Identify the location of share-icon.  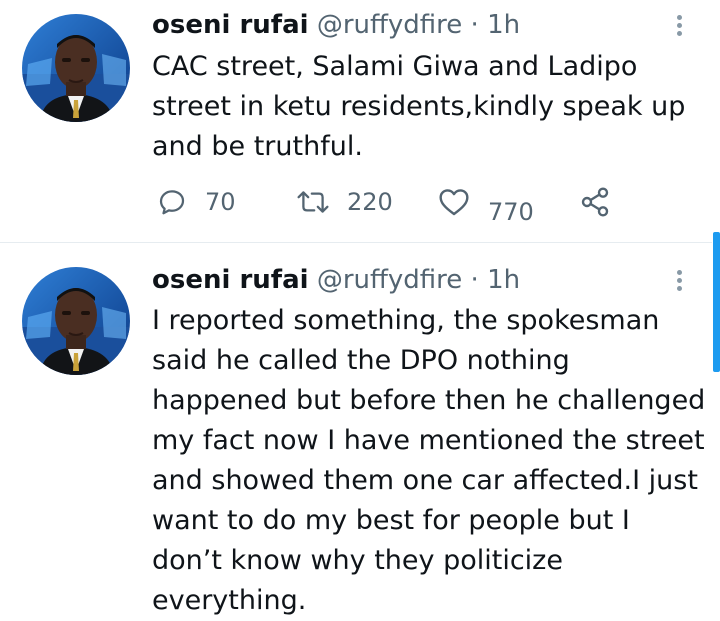
(595, 202).